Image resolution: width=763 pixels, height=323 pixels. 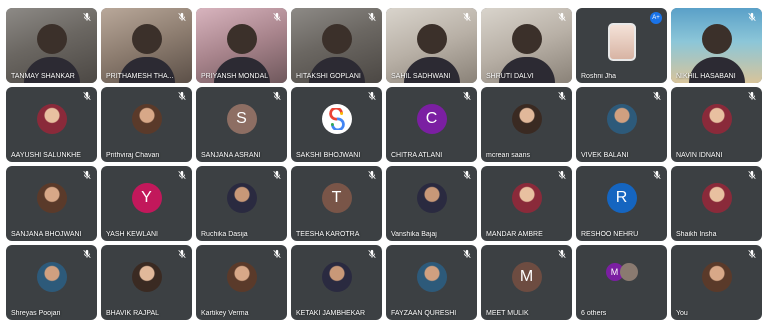 What do you see at coordinates (599, 76) in the screenshot?
I see `participant-name: Roshni Jha` at bounding box center [599, 76].